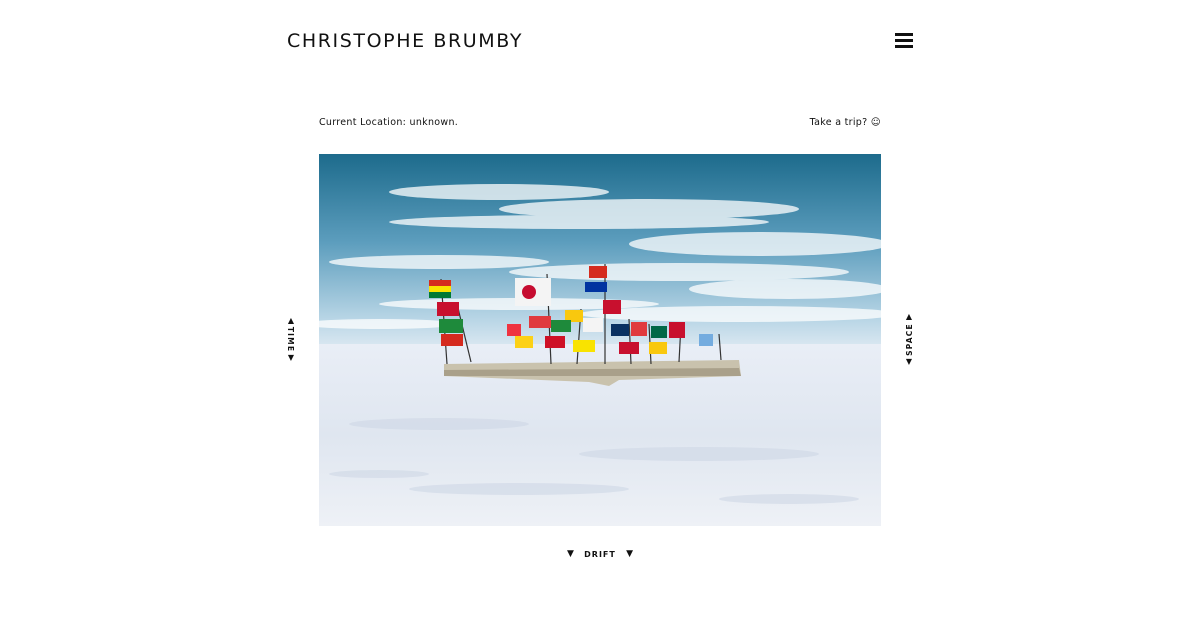 This screenshot has width=1200, height=630. What do you see at coordinates (845, 122) in the screenshot?
I see `take-a-trip-link: Take a trip? ☺` at bounding box center [845, 122].